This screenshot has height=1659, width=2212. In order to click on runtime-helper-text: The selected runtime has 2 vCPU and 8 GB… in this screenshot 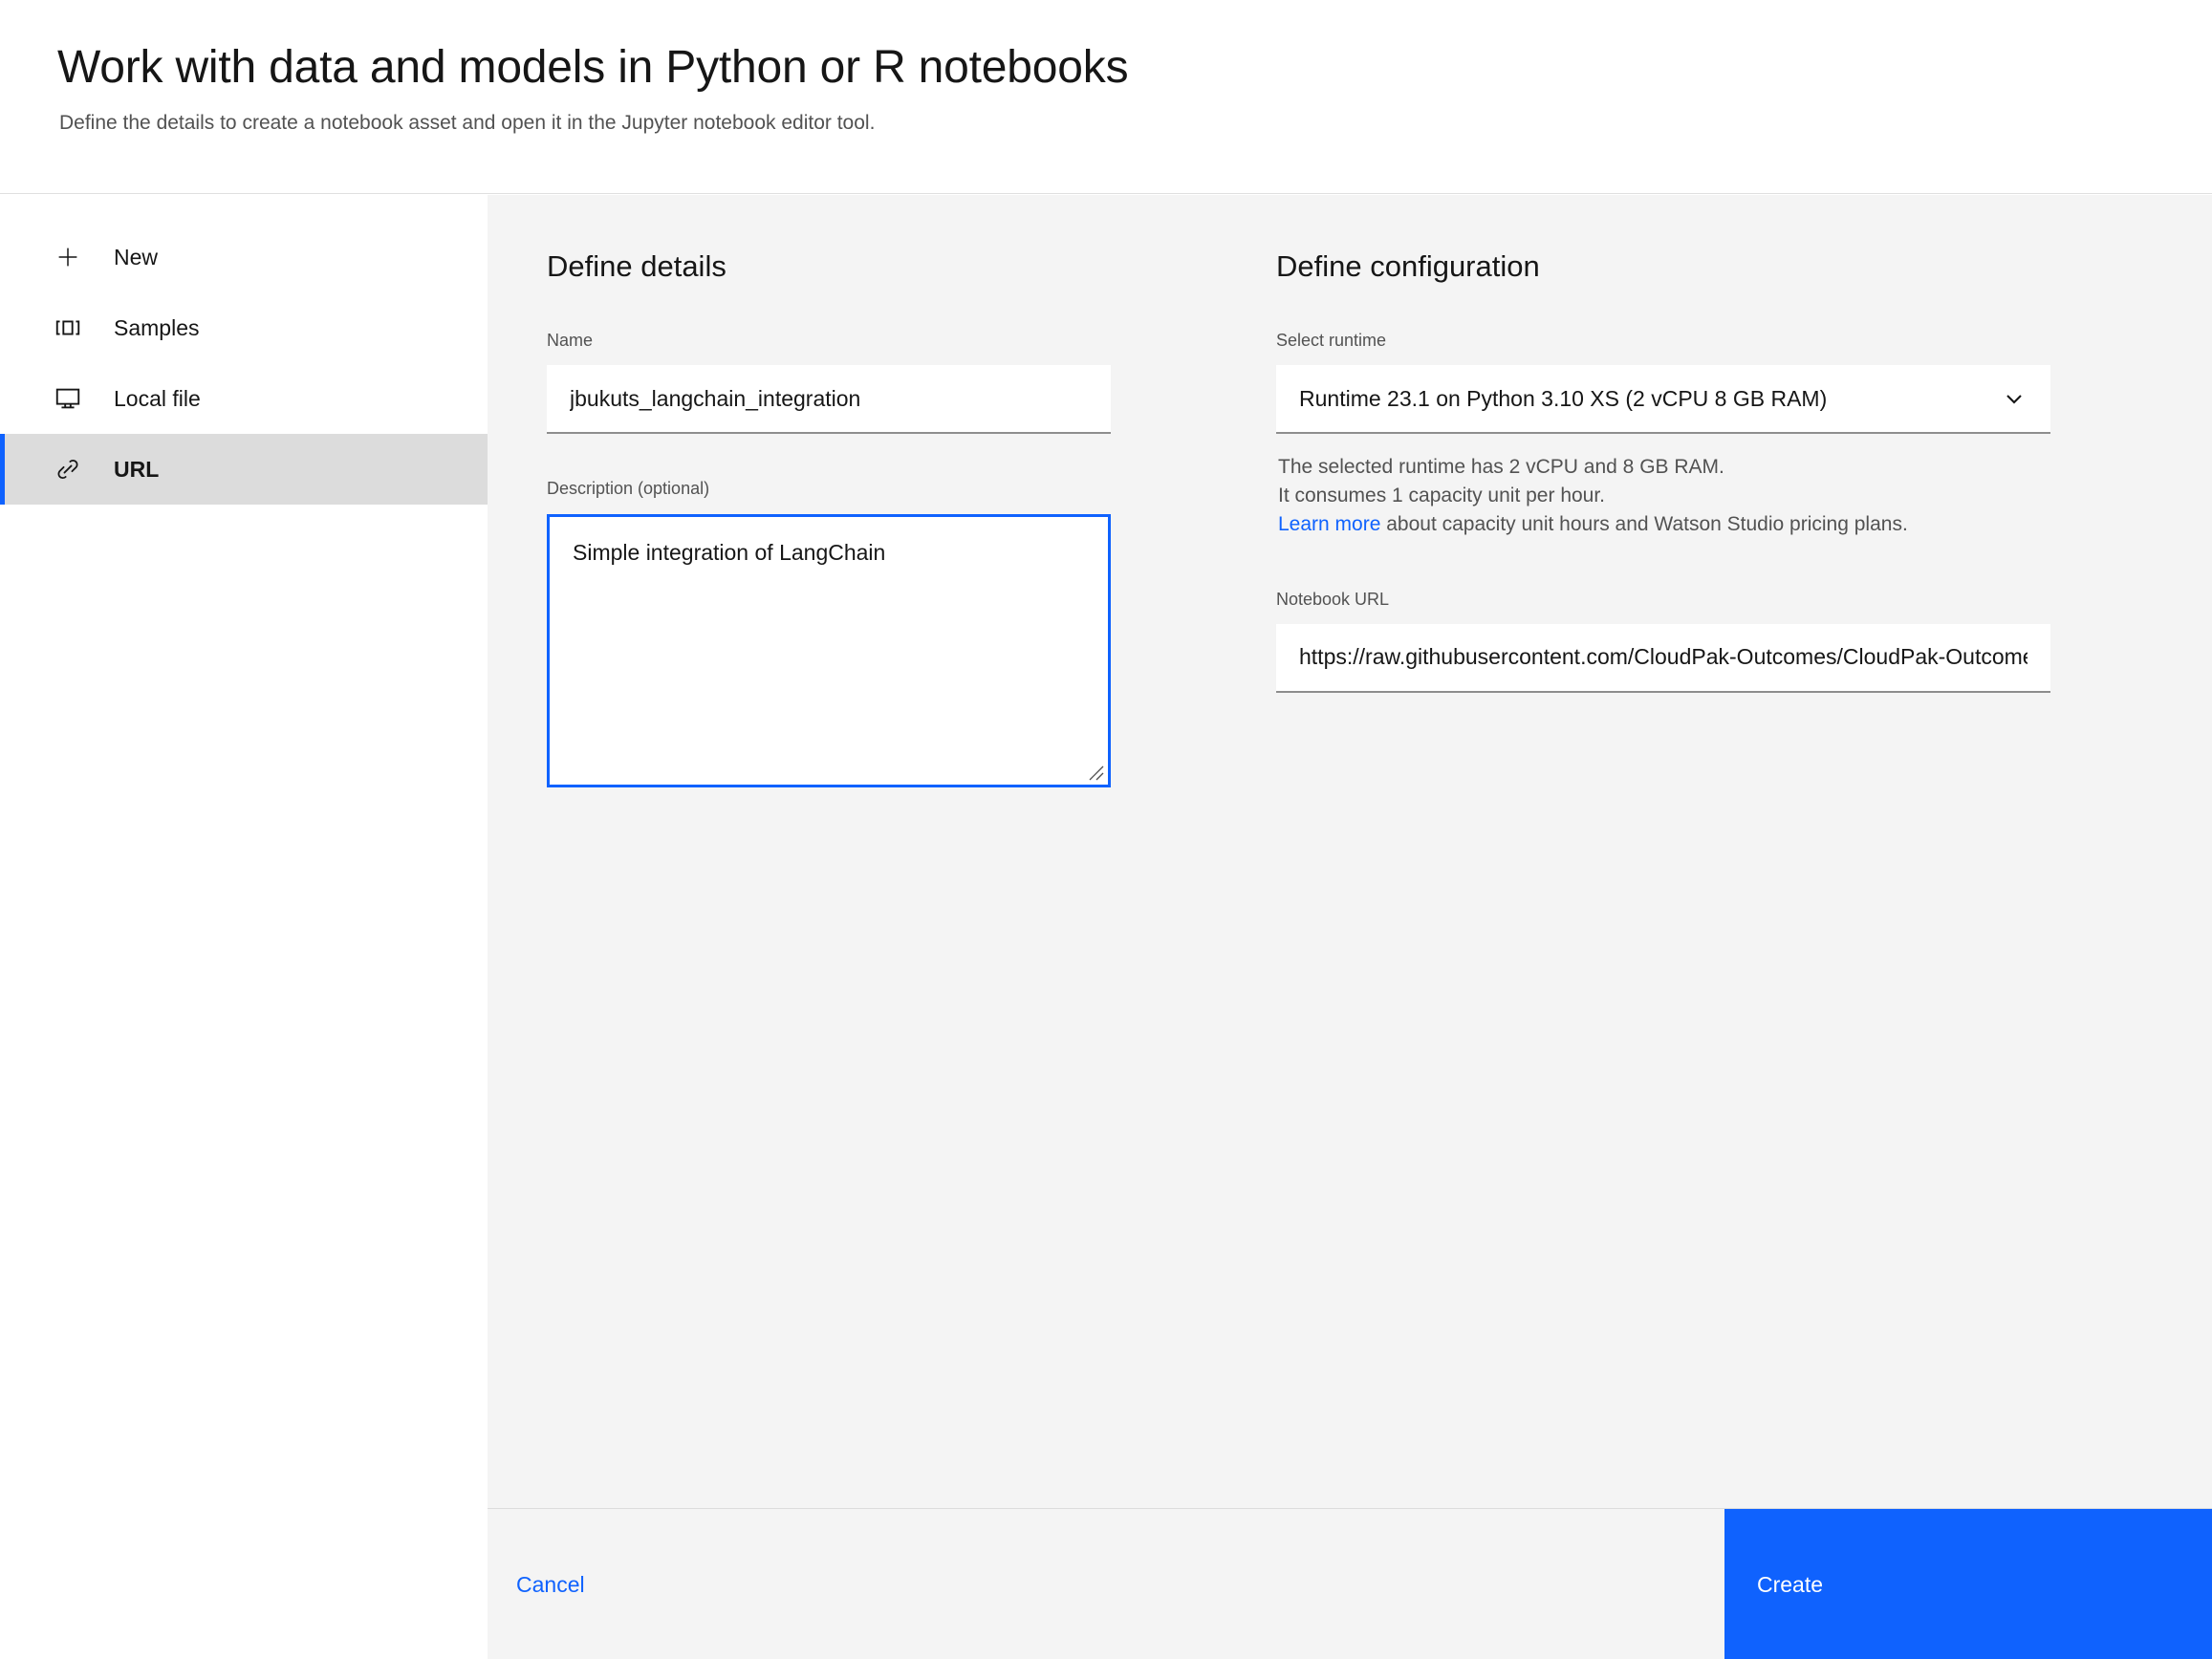, I will do `click(1655, 496)`.